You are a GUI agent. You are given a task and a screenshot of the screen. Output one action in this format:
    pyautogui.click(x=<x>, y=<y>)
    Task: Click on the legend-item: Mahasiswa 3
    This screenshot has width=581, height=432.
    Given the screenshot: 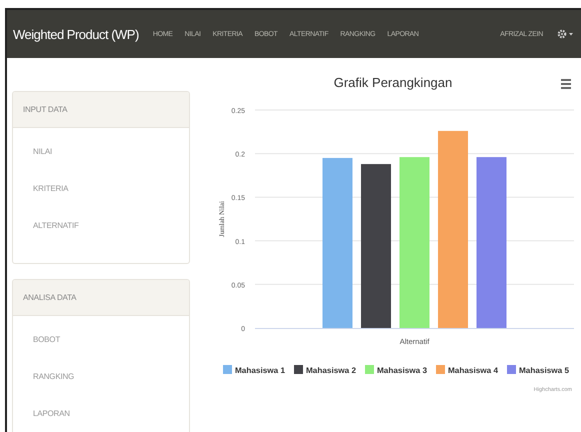 What is the action you would take?
    pyautogui.click(x=401, y=370)
    